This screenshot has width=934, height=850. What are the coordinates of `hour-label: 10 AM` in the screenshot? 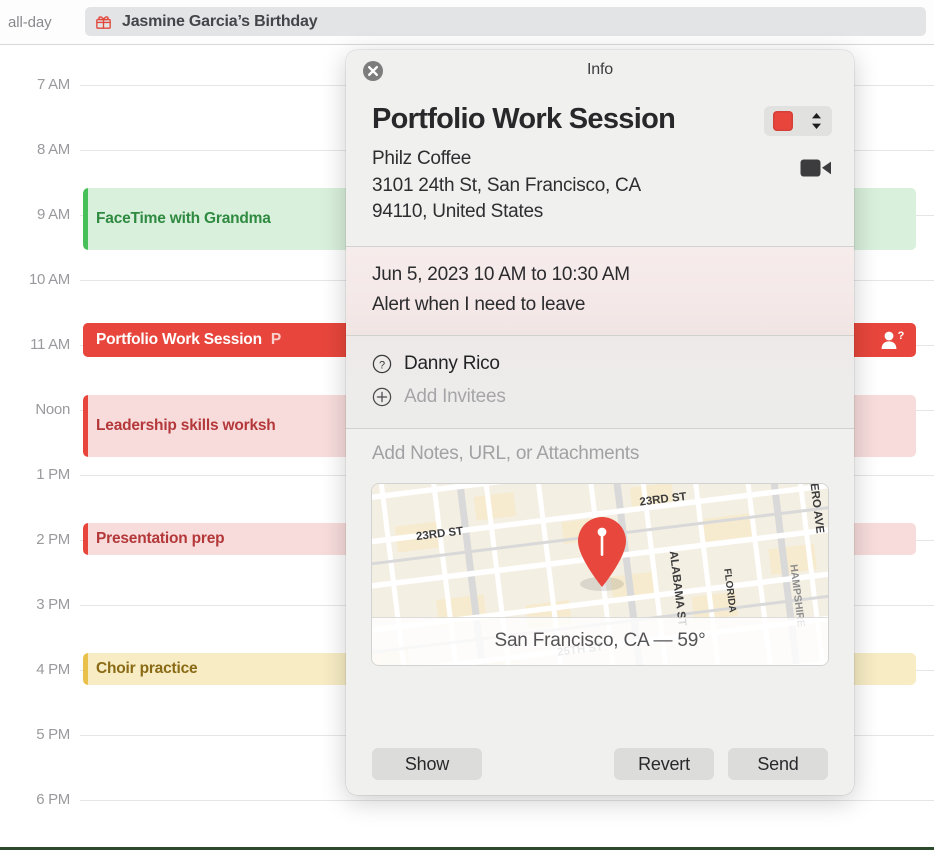 It's located at (49, 279).